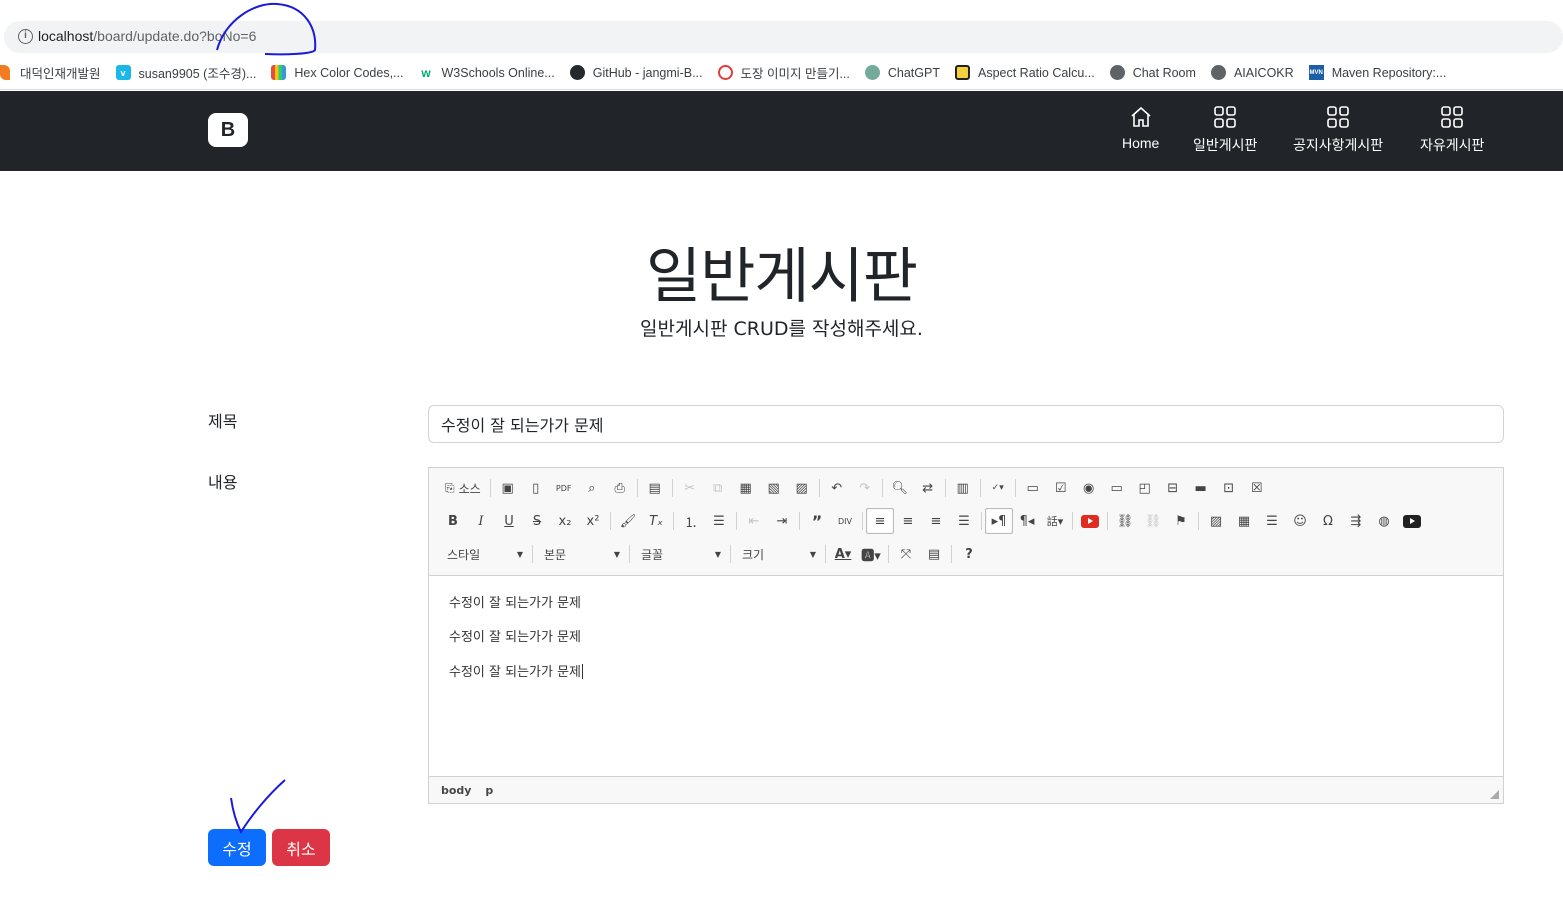  What do you see at coordinates (1225, 145) in the screenshot?
I see `nav-label: 일반게시판` at bounding box center [1225, 145].